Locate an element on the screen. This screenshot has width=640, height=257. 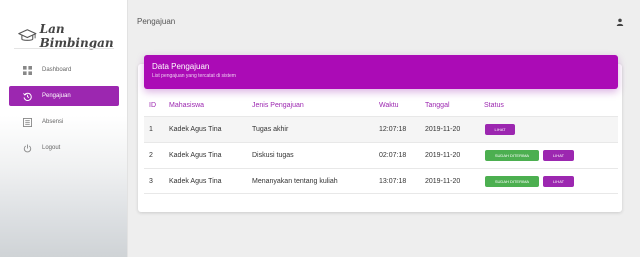
column-header-tanggal: Tanggal is located at coordinates (437, 105).